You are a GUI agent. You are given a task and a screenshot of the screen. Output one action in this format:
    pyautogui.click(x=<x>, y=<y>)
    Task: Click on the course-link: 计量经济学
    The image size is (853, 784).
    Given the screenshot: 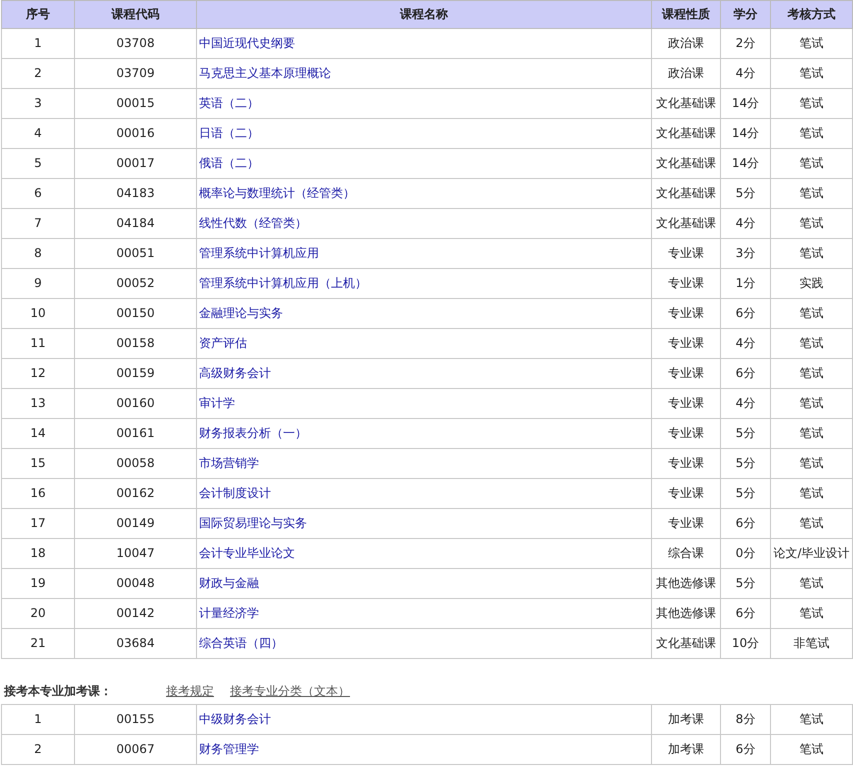 What is the action you would take?
    pyautogui.click(x=229, y=613)
    